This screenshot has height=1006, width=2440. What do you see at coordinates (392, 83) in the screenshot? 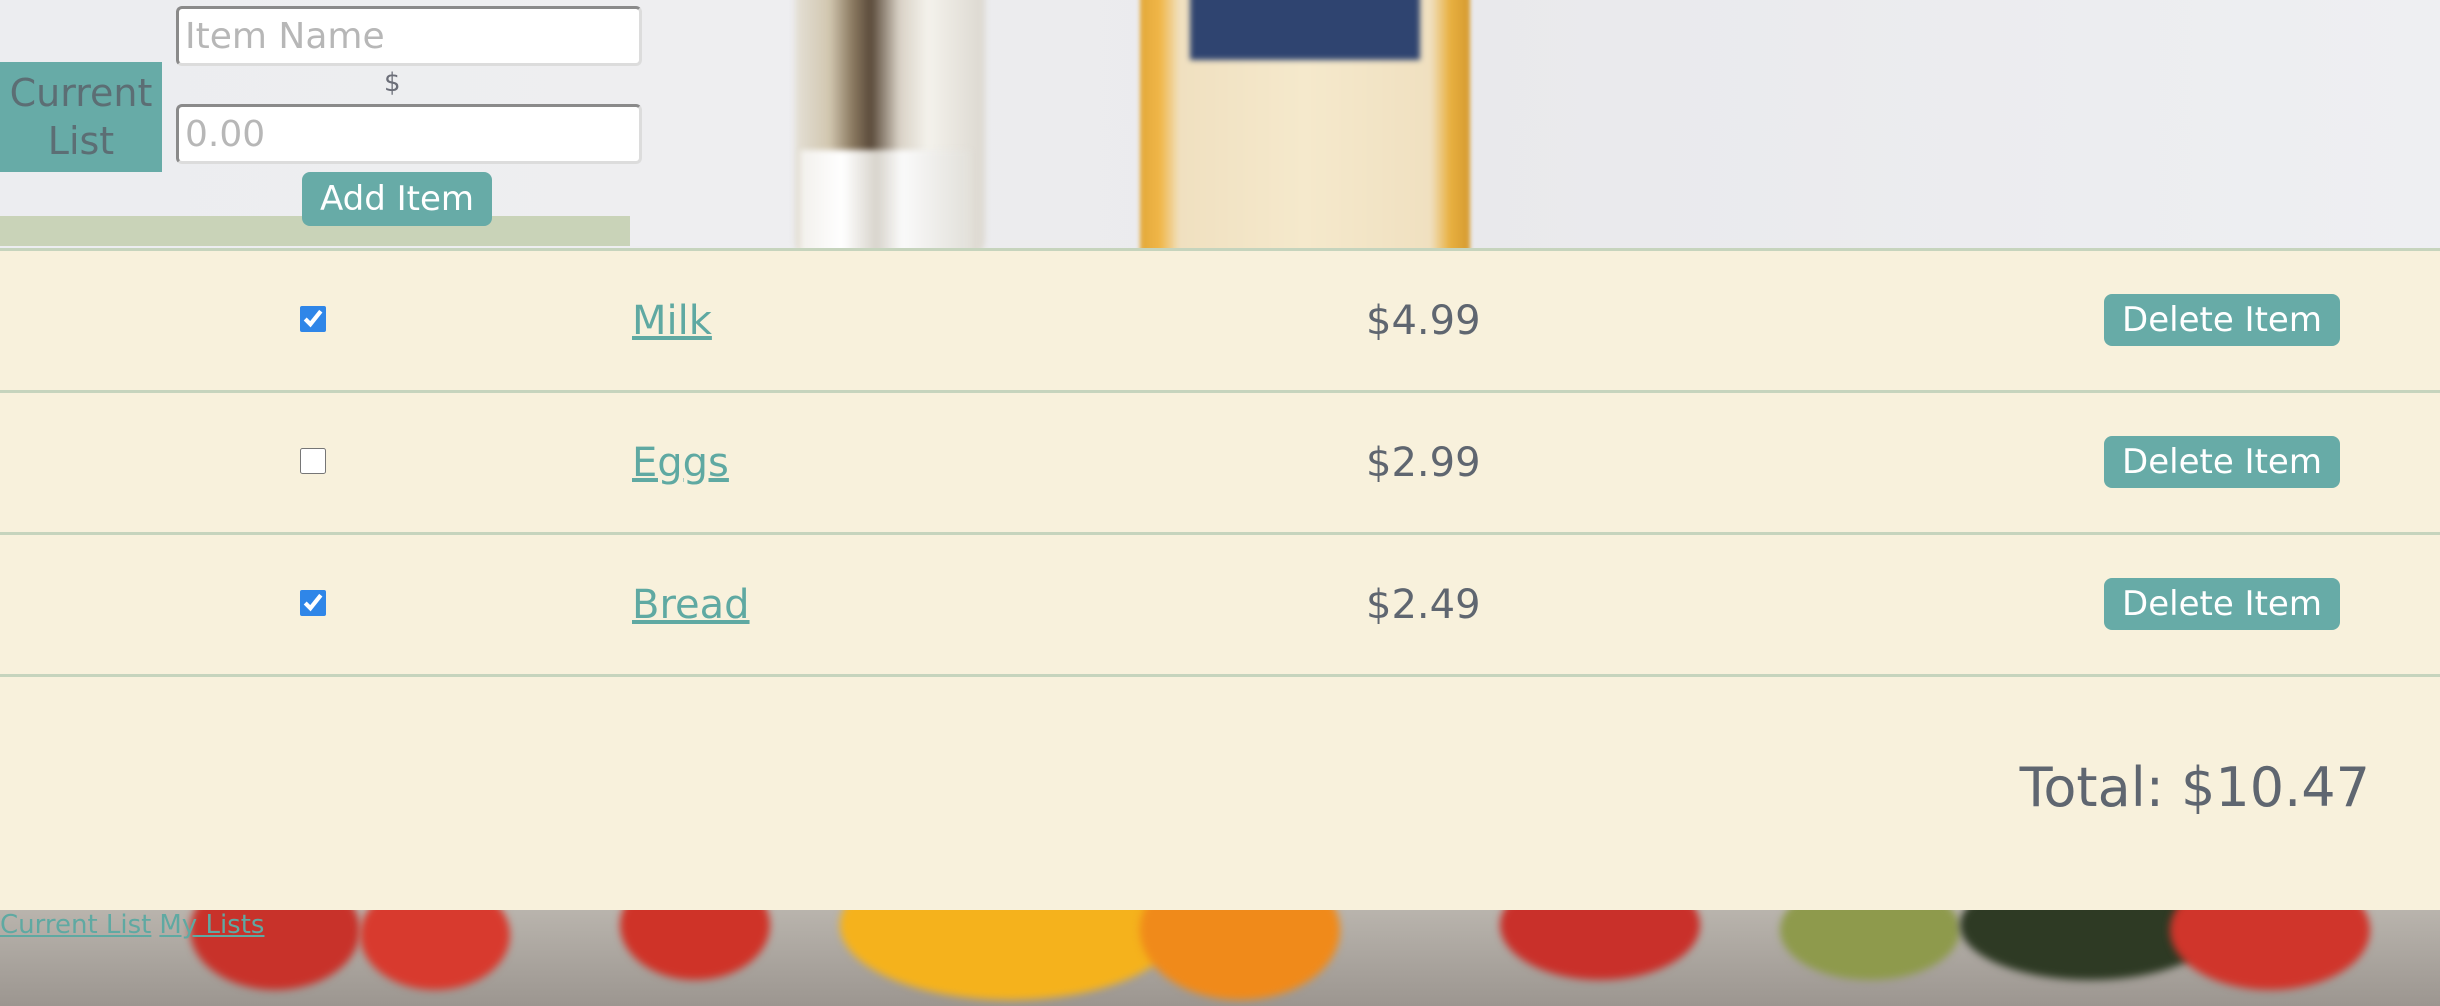
I see `currency-symbol-label: $` at bounding box center [392, 83].